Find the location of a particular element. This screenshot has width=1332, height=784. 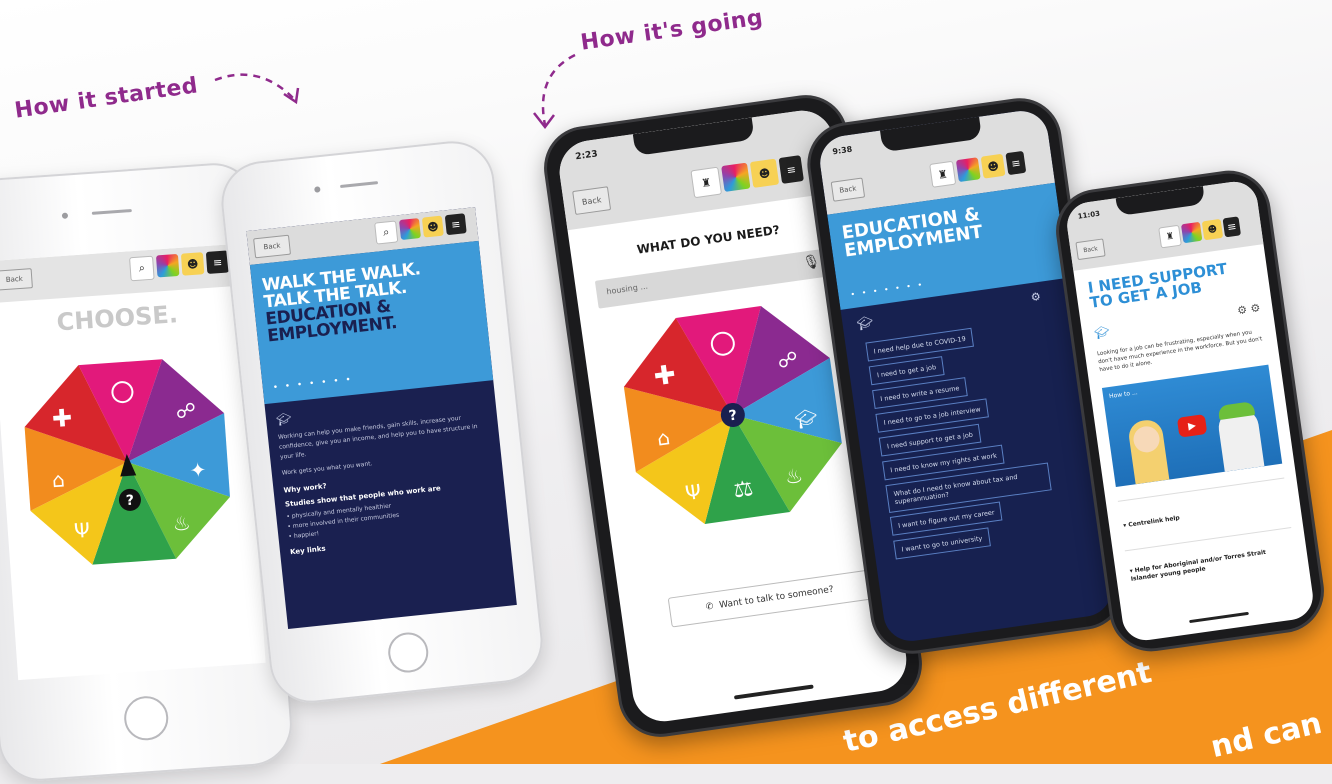

settings-icon: ⚙ ⚙ is located at coordinates (1248, 309).